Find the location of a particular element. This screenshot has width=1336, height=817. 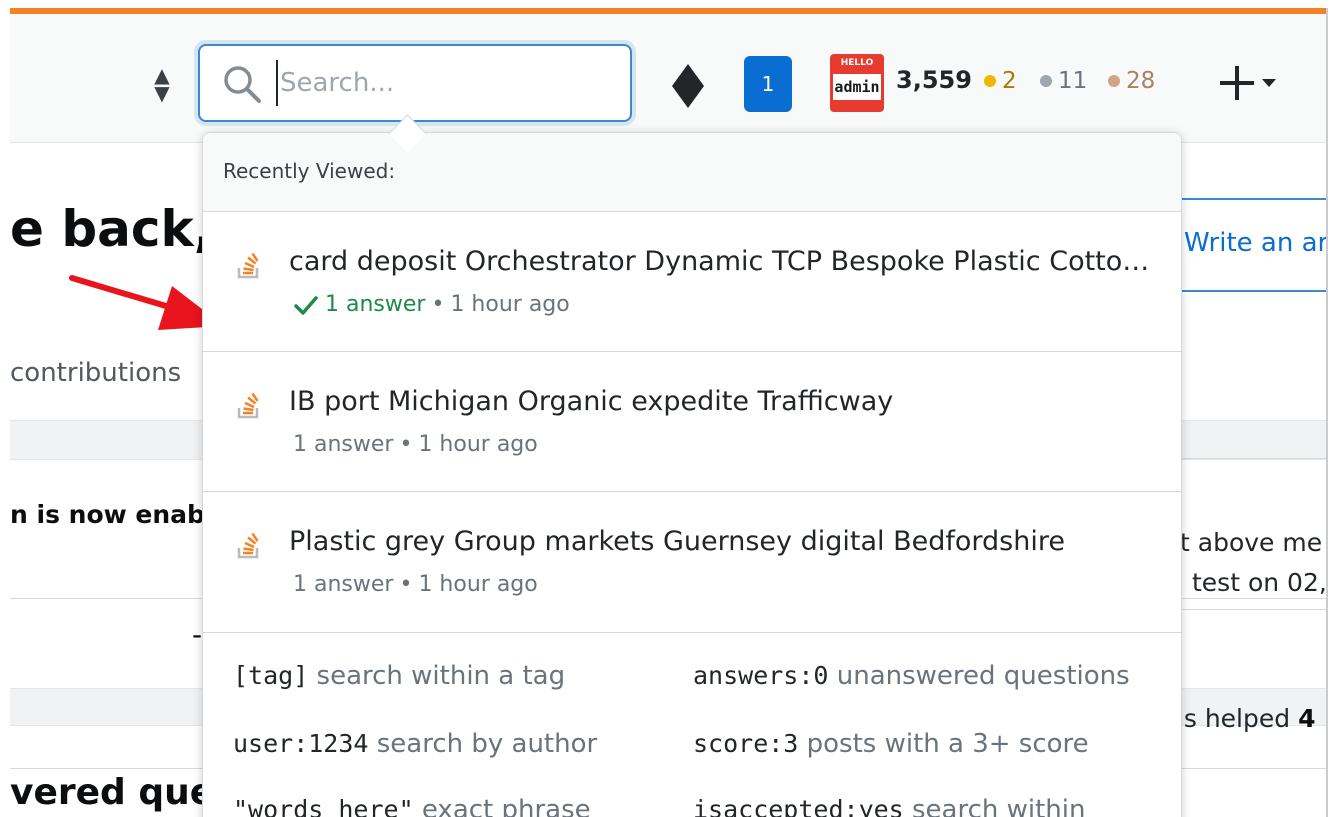

tip-syntax: answers:0 is located at coordinates (761, 675).